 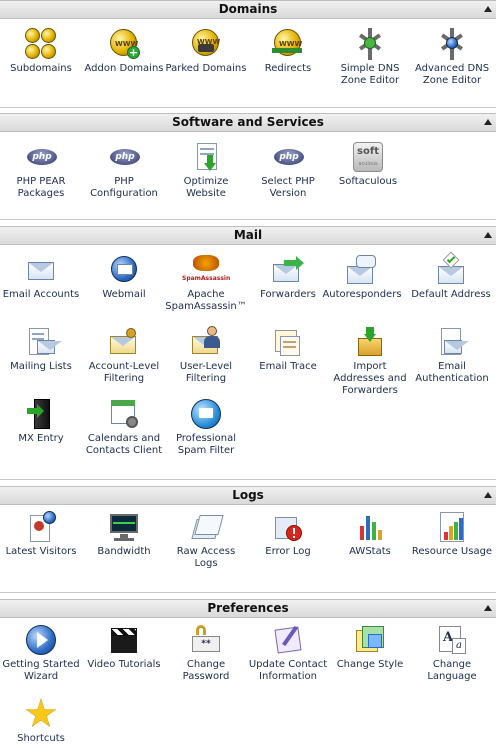 What do you see at coordinates (206, 640) in the screenshot?
I see `change-password-icon: **` at bounding box center [206, 640].